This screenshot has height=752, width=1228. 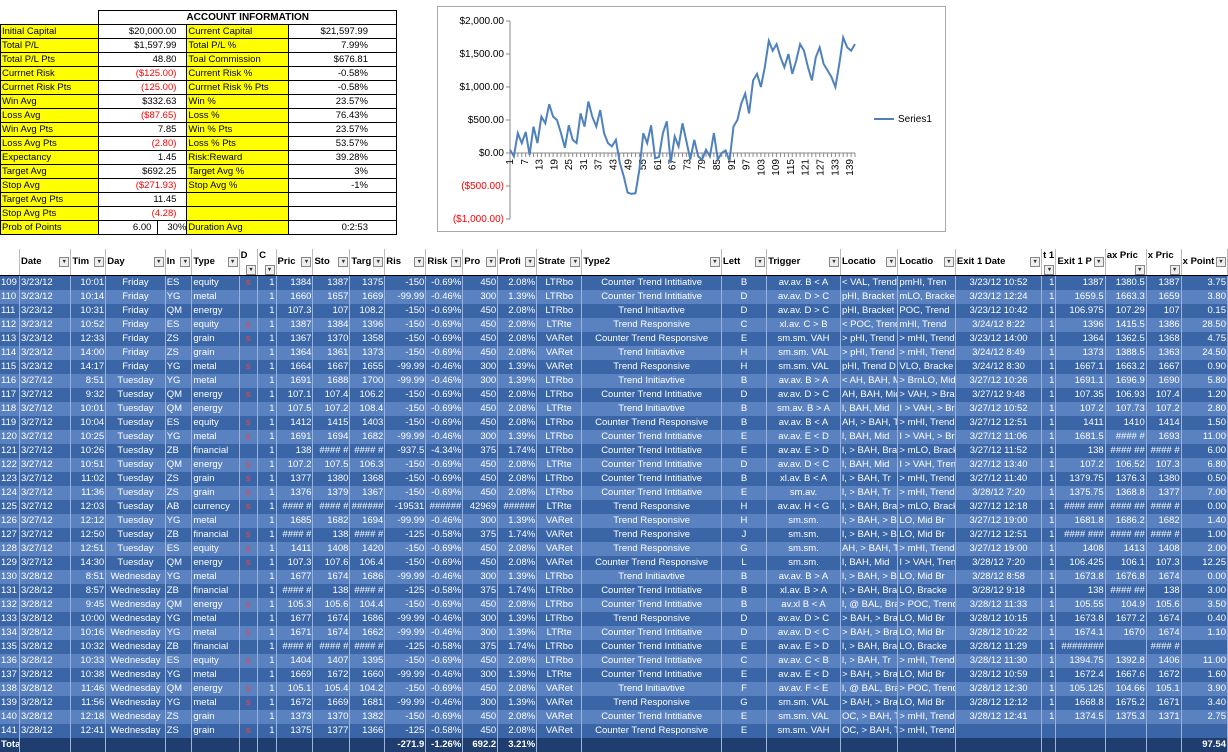 I want to click on table-cell: 12:50, so click(x=88, y=535).